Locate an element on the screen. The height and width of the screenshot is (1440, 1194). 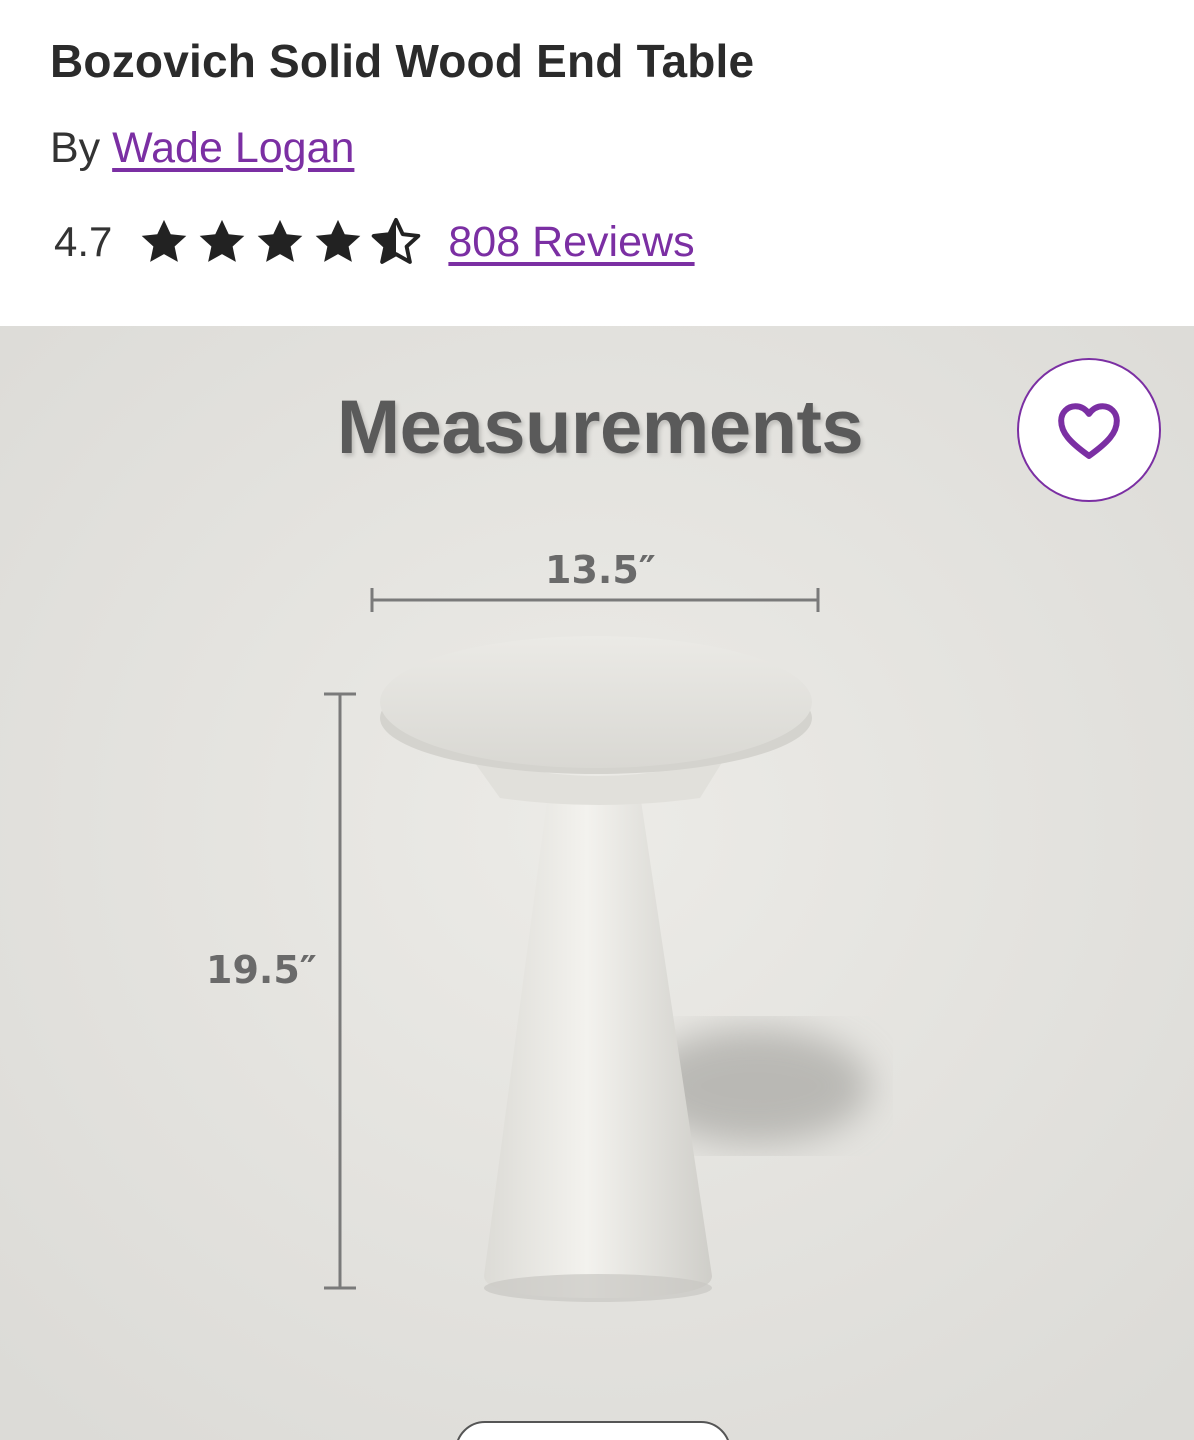
product-title: Bozovich Solid Wood End Table is located at coordinates (402, 61).